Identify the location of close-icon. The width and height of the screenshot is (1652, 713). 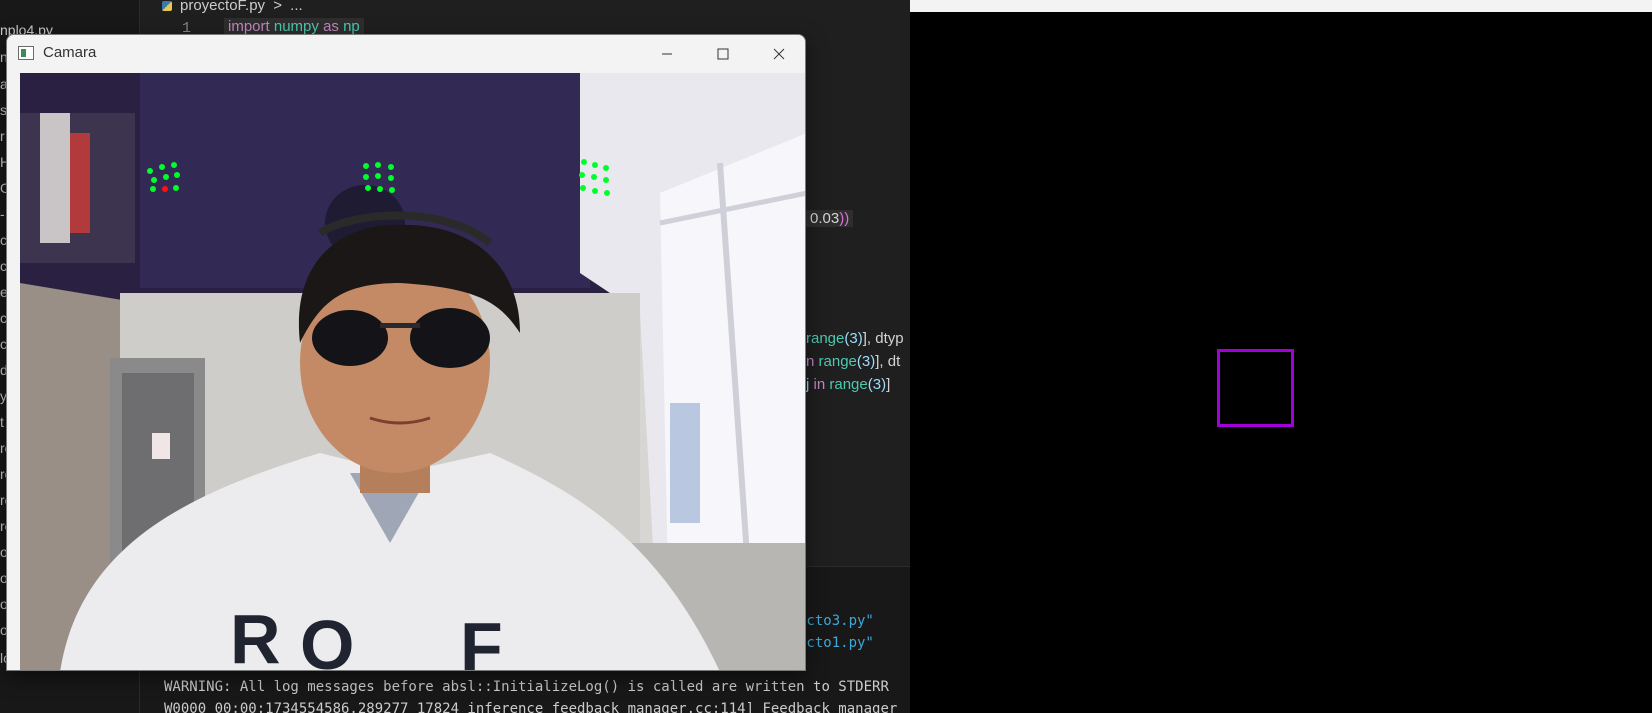
(779, 53).